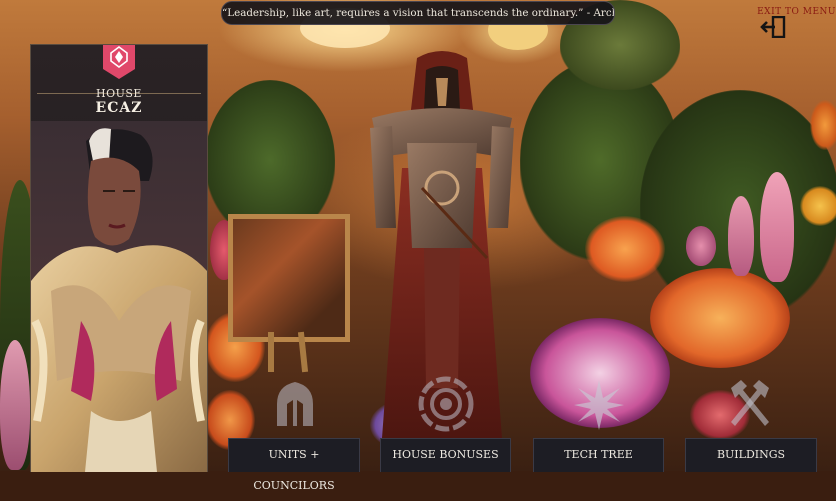 The height and width of the screenshot is (501, 836). What do you see at coordinates (119, 108) in the screenshot?
I see `house-name: ECAZ` at bounding box center [119, 108].